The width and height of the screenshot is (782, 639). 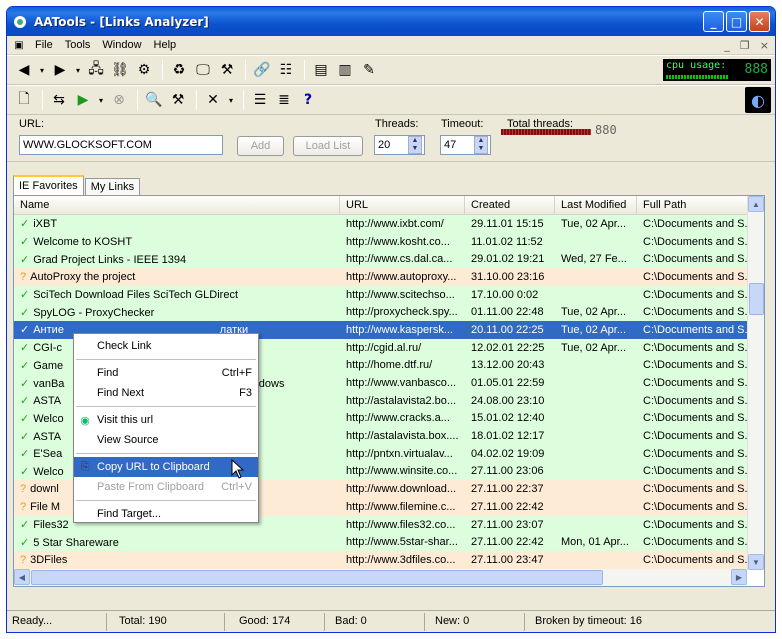 I want to click on load-list-button: Load List, so click(x=328, y=146).